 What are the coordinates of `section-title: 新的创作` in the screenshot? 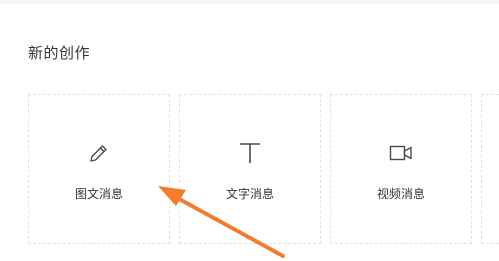 It's located at (59, 53).